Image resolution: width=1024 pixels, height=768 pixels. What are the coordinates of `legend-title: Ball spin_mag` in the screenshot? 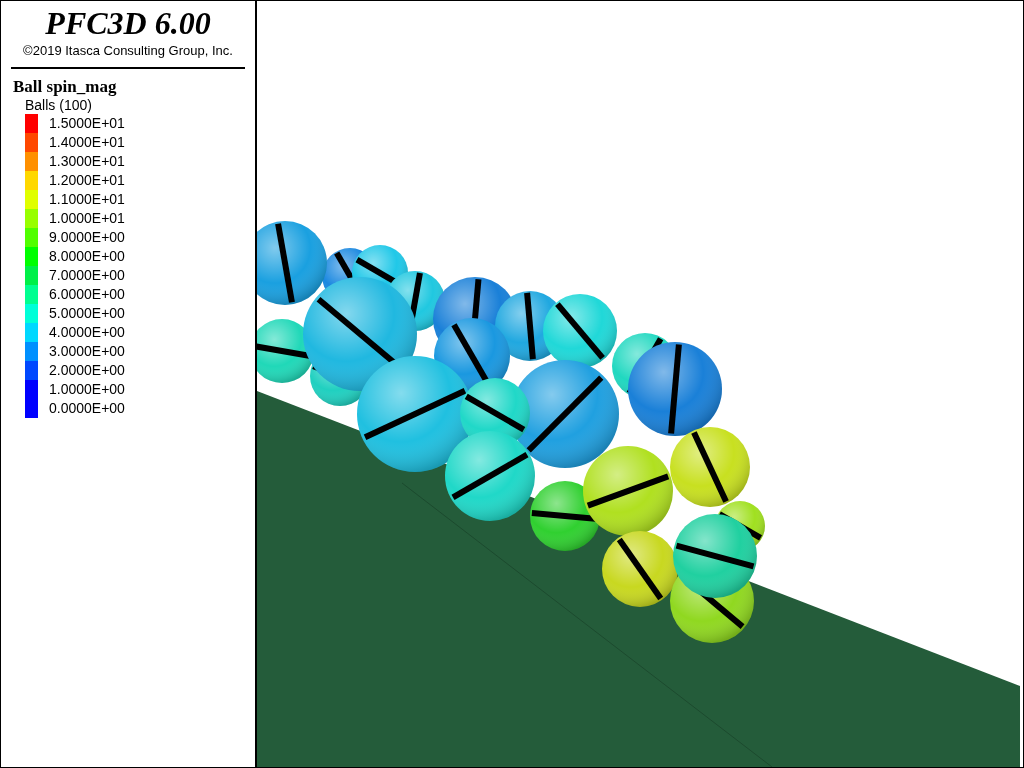 It's located at (65, 87).